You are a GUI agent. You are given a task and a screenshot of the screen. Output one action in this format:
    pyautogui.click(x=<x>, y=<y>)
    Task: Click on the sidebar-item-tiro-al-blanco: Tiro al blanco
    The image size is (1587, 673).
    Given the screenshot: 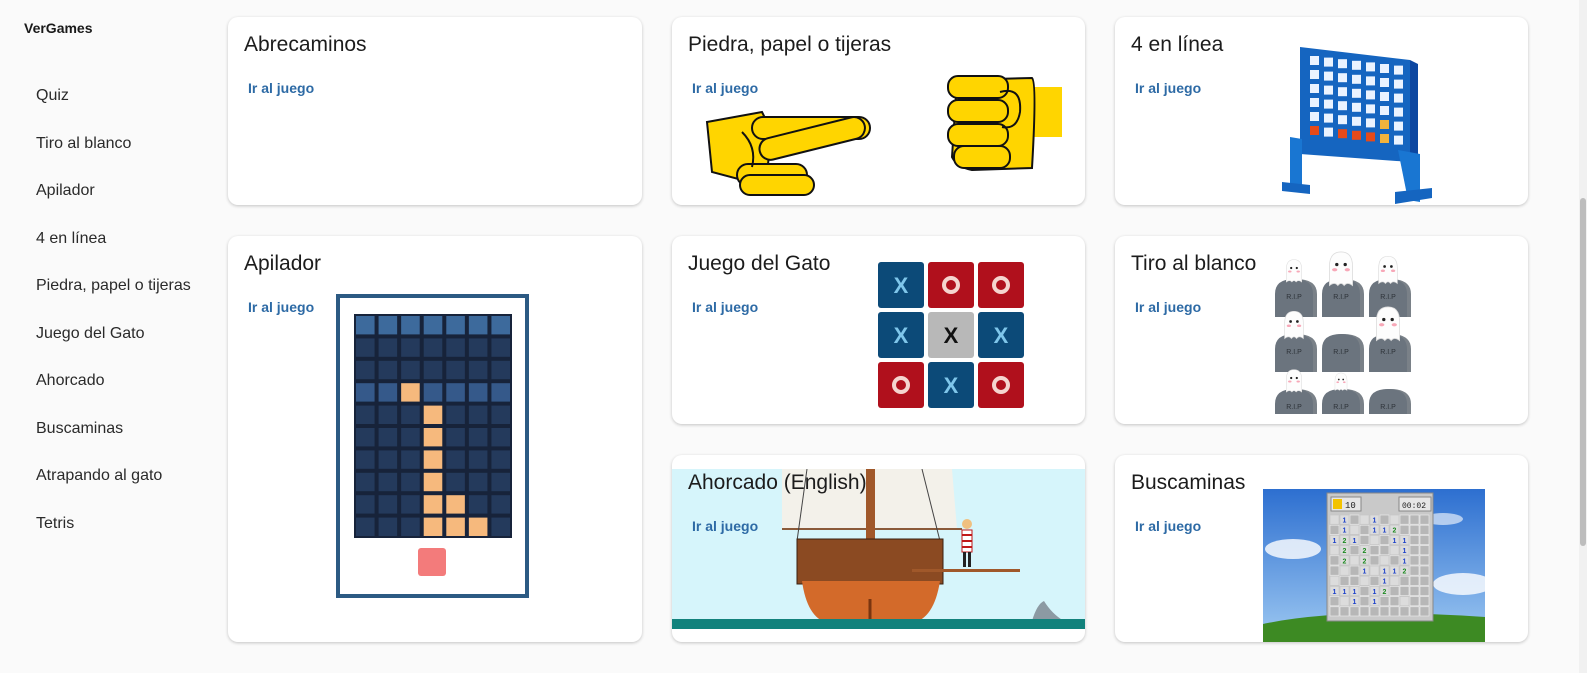 What is the action you would take?
    pyautogui.click(x=98, y=144)
    